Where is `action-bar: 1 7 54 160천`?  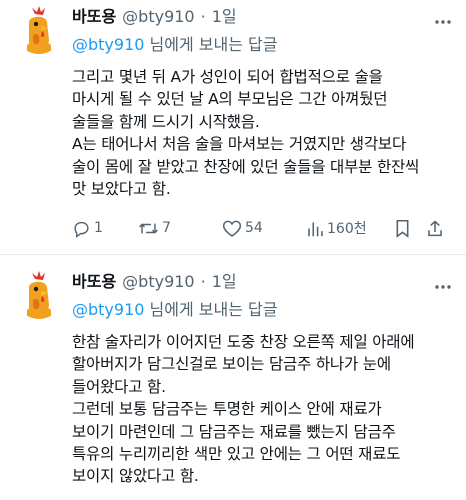
action-bar: 1 7 54 160천 is located at coordinates (262, 228).